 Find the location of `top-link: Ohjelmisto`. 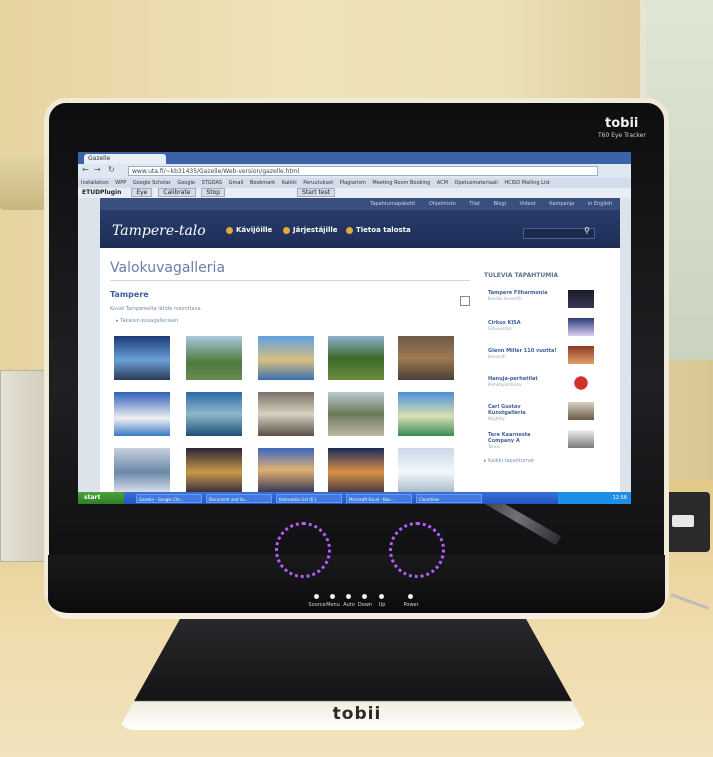

top-link: Ohjelmisto is located at coordinates (442, 204).